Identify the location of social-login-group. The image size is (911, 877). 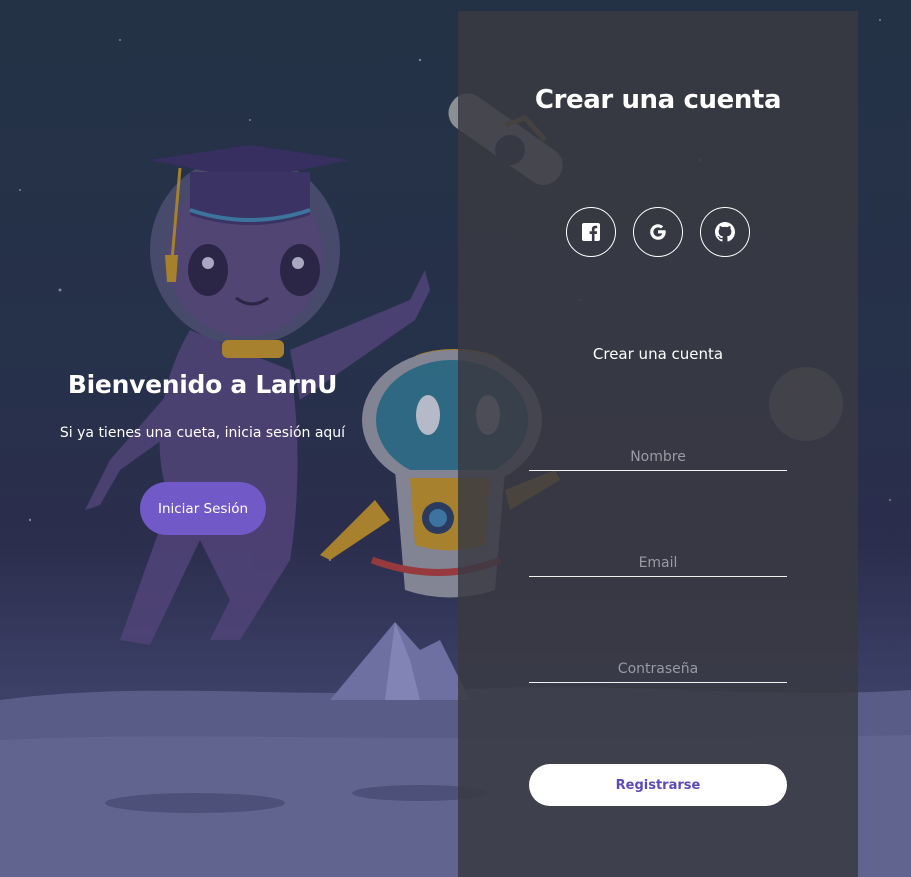
(658, 232).